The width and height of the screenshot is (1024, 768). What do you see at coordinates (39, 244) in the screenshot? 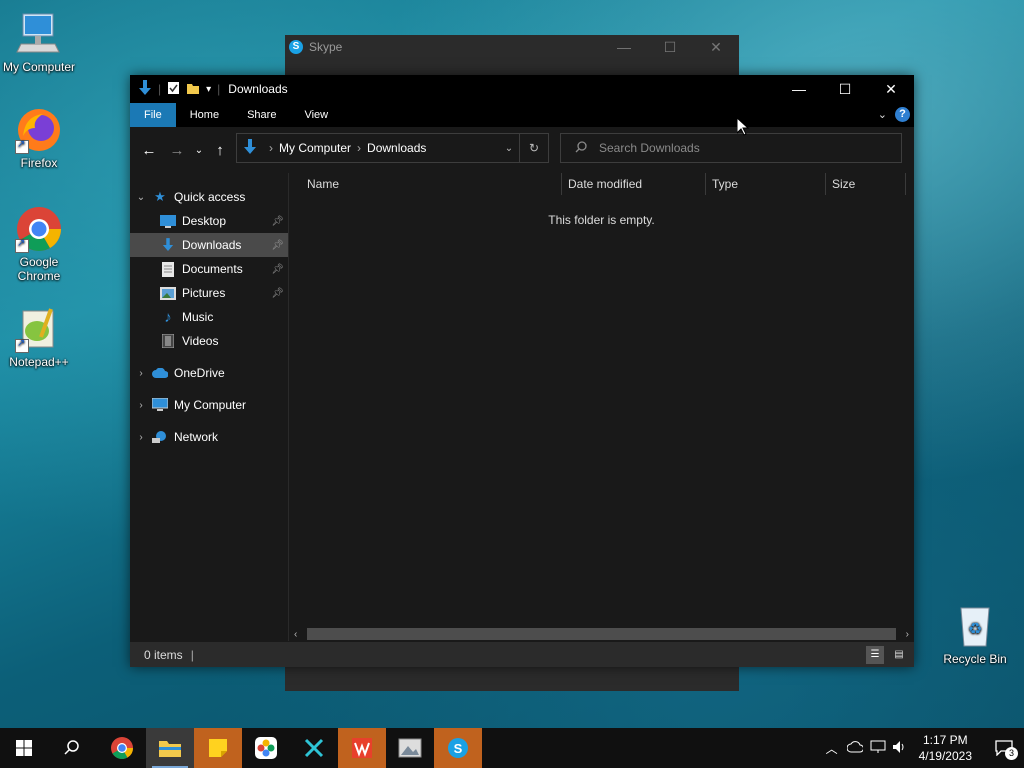
I see `desktop-icon-chrome: Google Chrome` at bounding box center [39, 244].